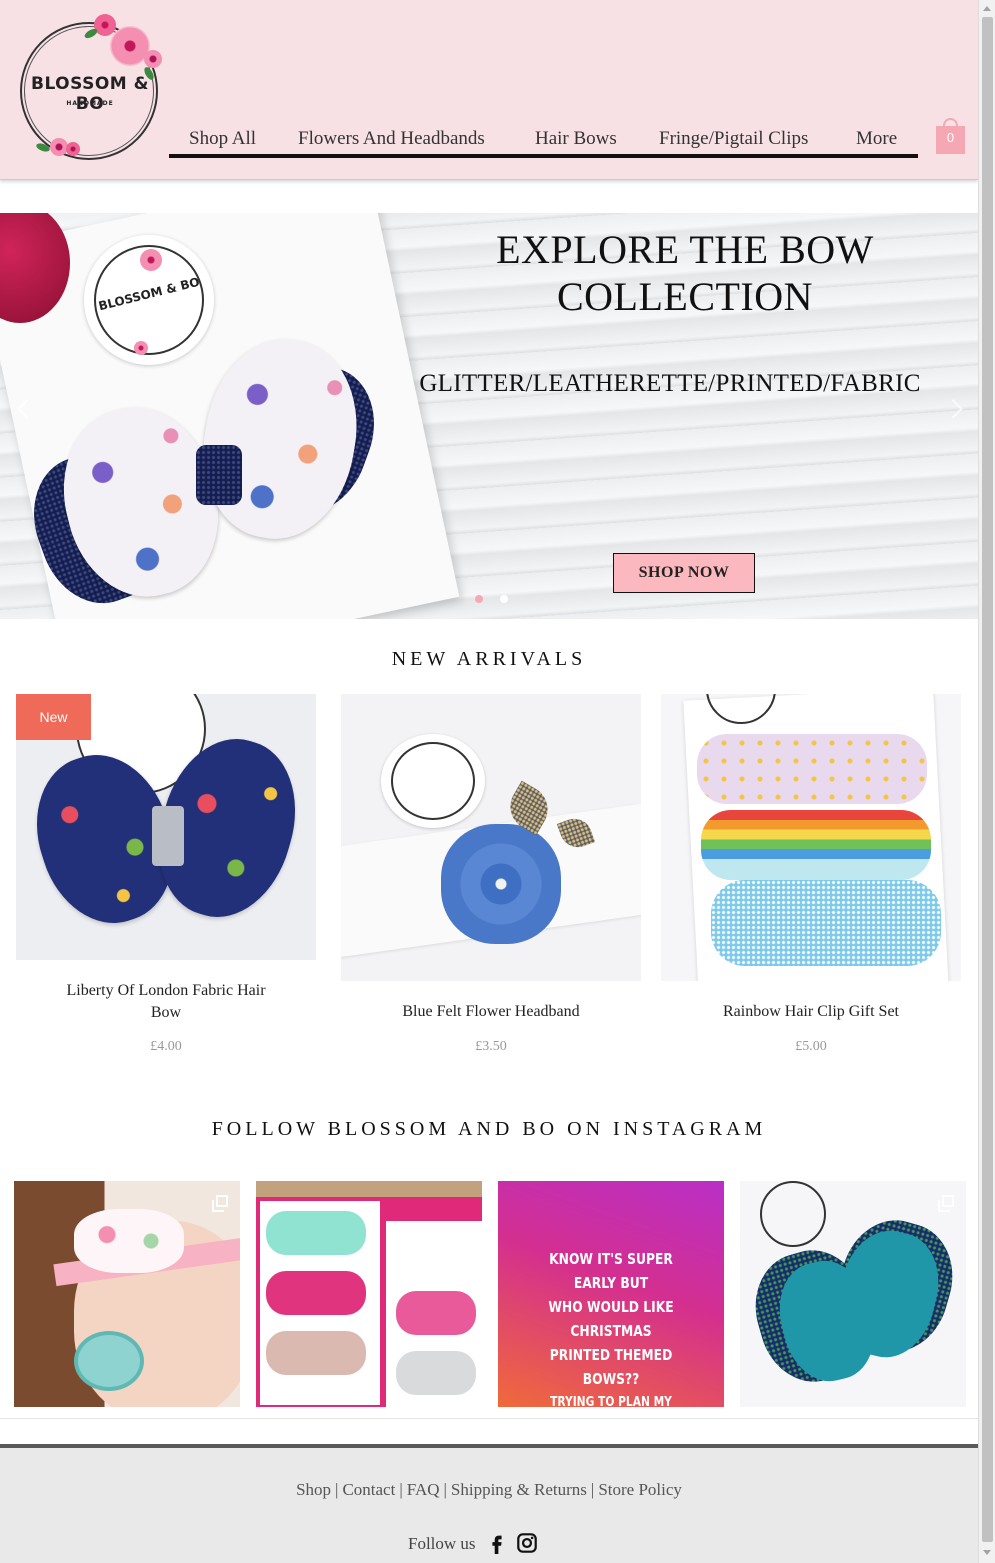 The height and width of the screenshot is (1563, 995). I want to click on hero-next-arrow-icon, so click(953, 413).